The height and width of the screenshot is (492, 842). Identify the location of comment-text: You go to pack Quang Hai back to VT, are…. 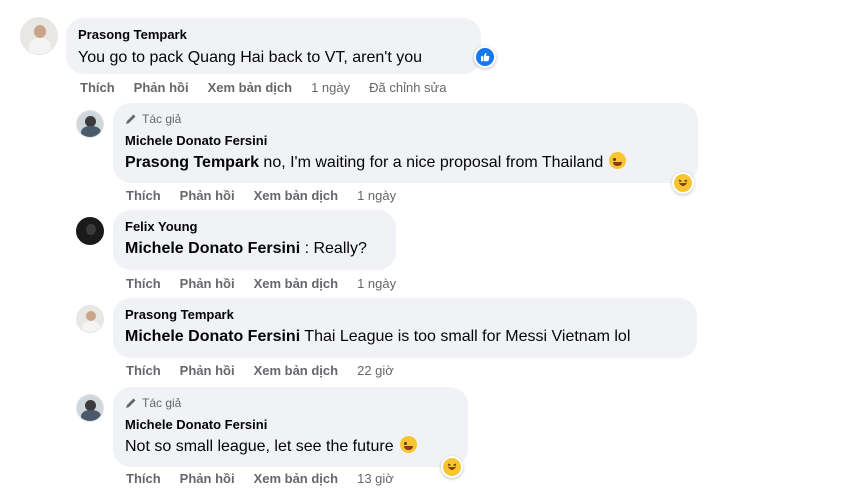
(250, 57).